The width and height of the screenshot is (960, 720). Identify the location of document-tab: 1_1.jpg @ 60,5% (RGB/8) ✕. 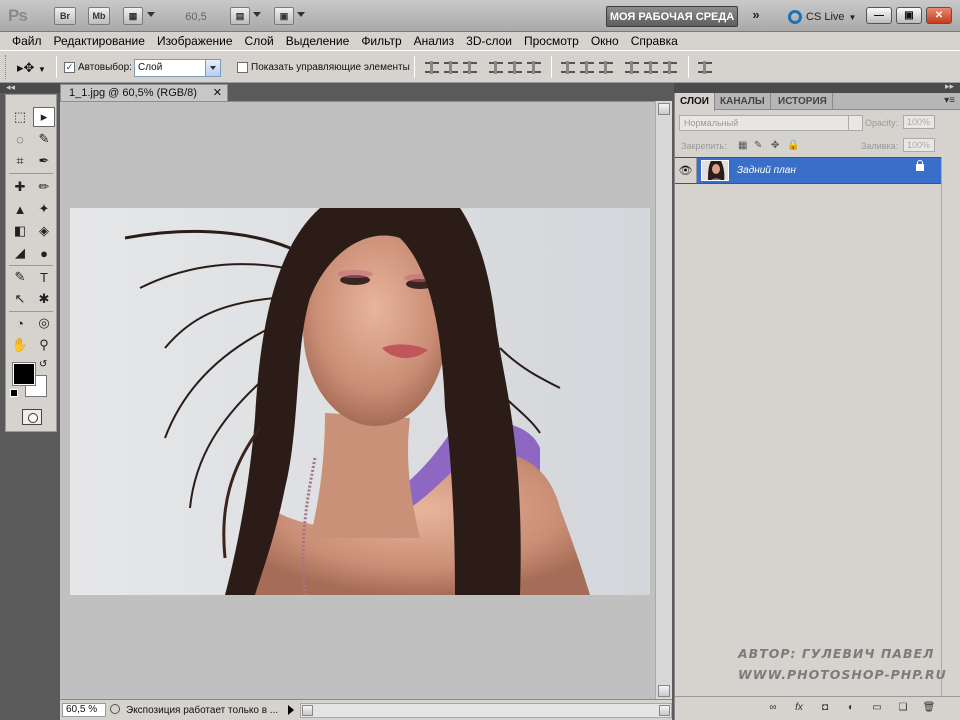
(144, 92).